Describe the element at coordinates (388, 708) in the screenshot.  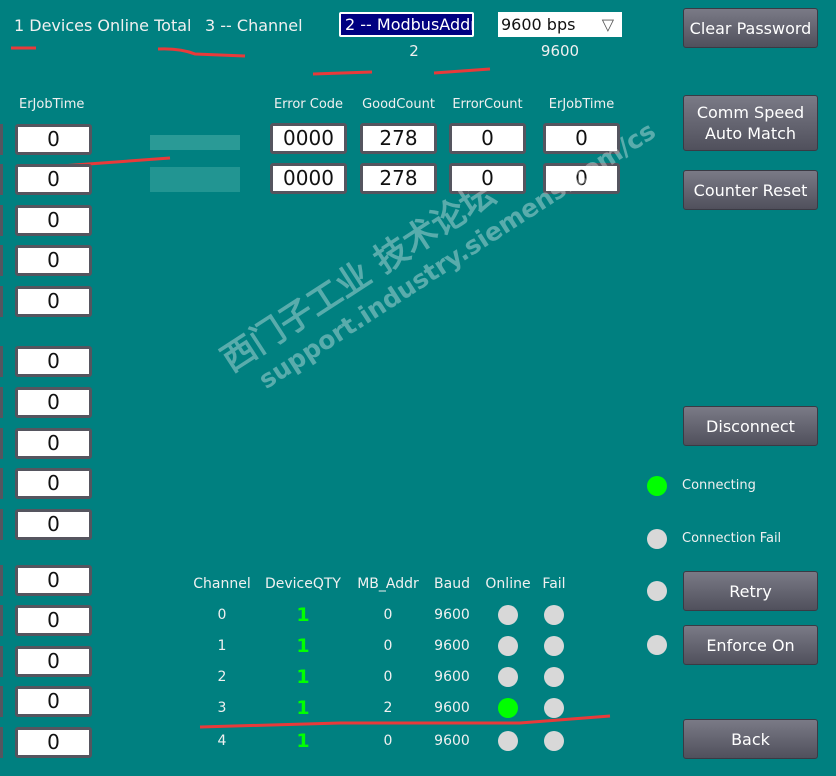
I see `channel-addr: 2` at that location.